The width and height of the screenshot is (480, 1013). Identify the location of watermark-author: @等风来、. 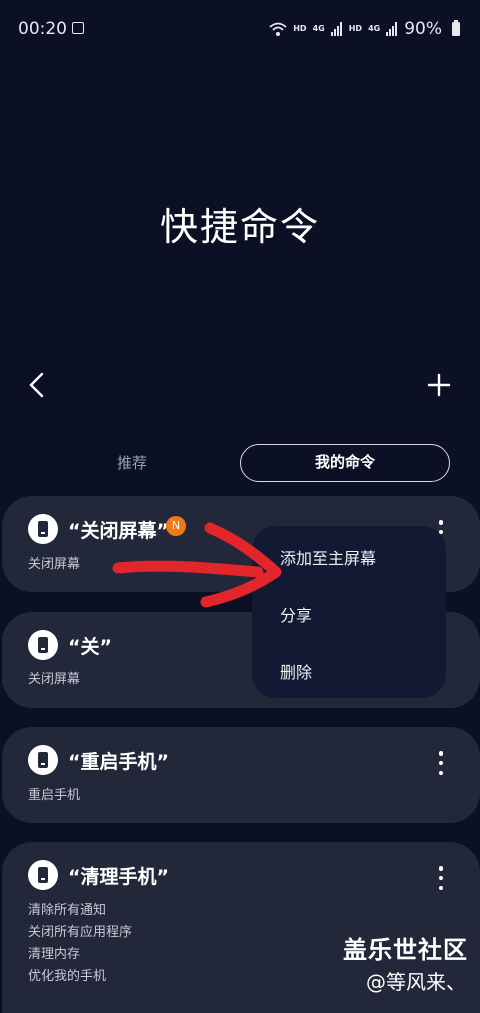
(416, 982).